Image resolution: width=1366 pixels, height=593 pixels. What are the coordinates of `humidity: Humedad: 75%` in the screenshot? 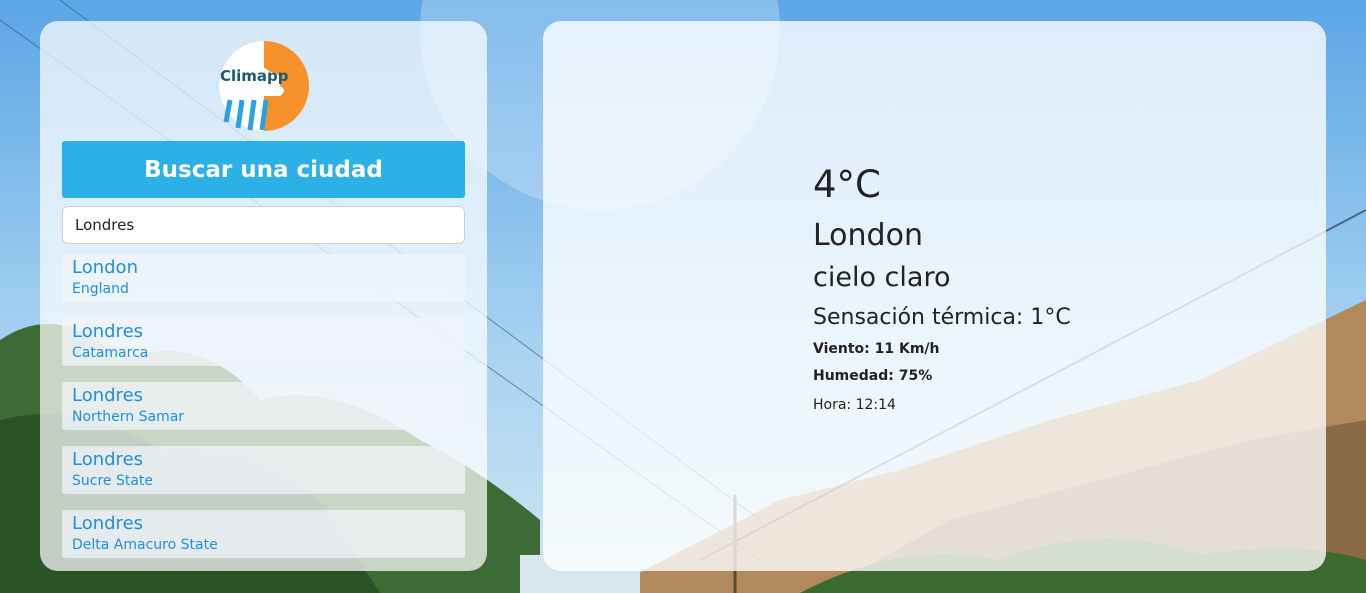 It's located at (873, 376).